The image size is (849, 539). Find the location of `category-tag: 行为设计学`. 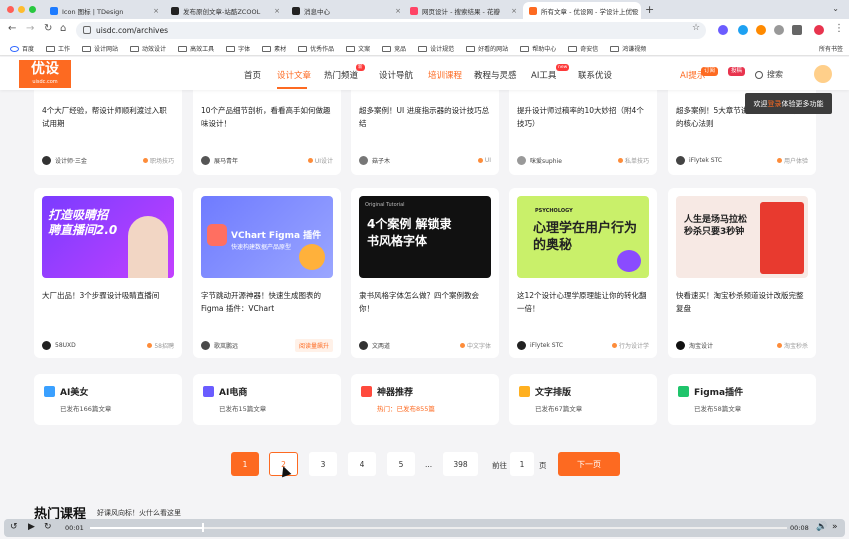

category-tag: 行为设计学 is located at coordinates (630, 345).